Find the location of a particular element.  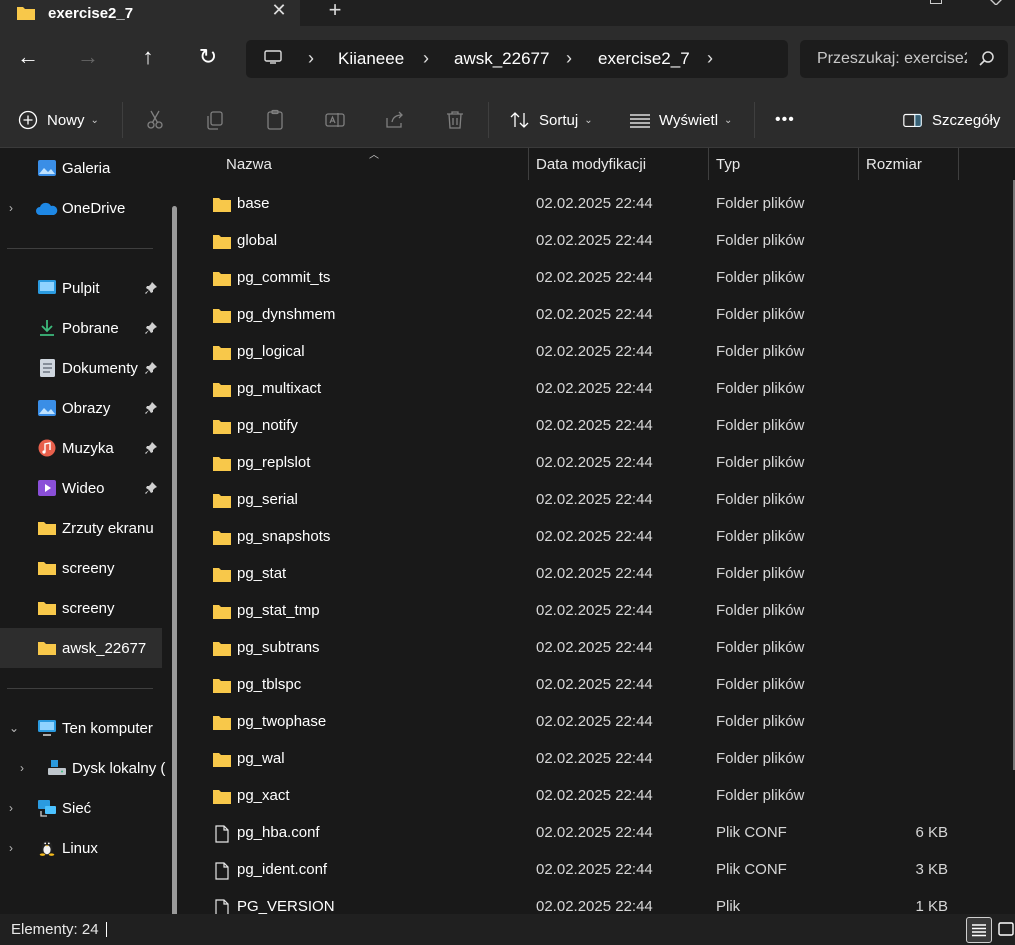

new-button: Nowy ⌄ is located at coordinates (57, 120).